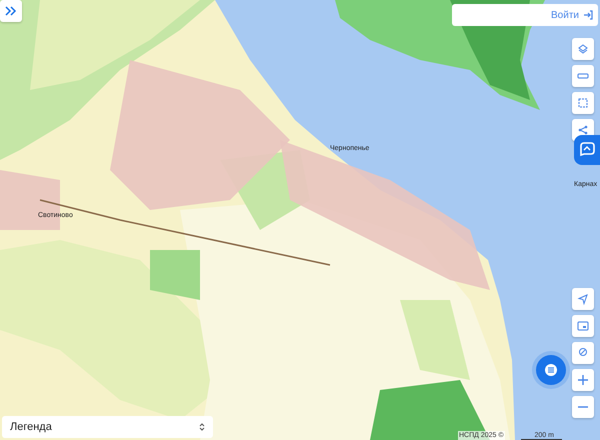 This screenshot has width=600, height=440. I want to click on window-icon, so click(583, 326).